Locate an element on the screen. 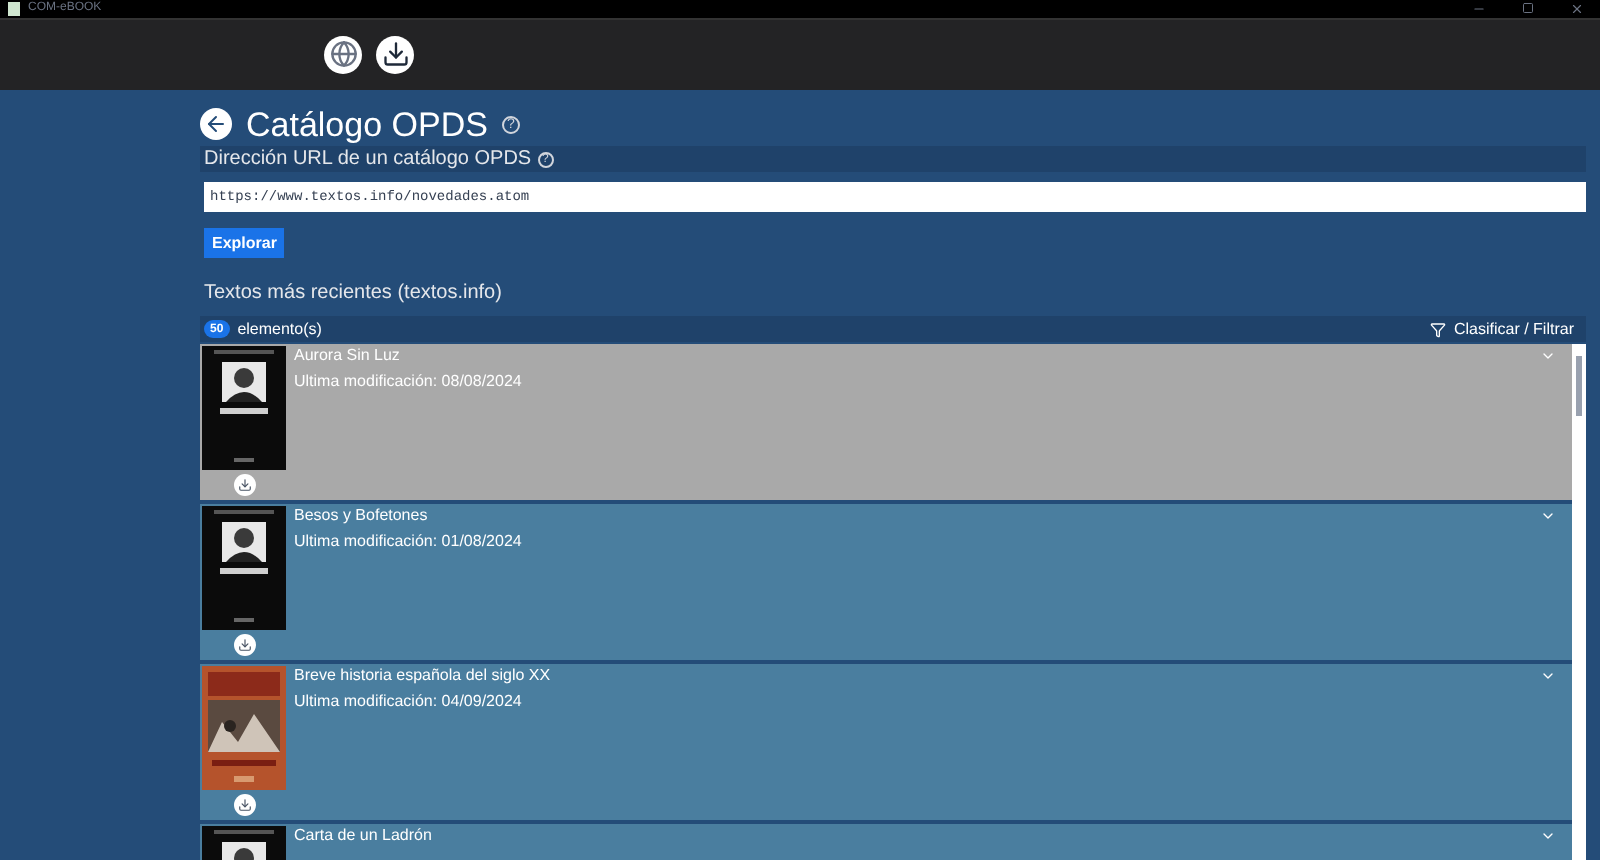 This screenshot has width=1600, height=860. close-icon is located at coordinates (1577, 8).